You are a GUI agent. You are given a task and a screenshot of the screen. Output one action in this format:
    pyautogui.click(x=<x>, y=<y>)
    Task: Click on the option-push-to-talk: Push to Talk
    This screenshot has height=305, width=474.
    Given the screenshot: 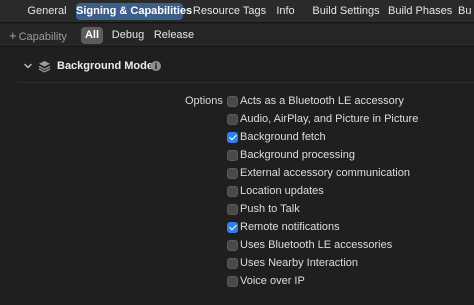 What is the action you would take?
    pyautogui.click(x=347, y=210)
    